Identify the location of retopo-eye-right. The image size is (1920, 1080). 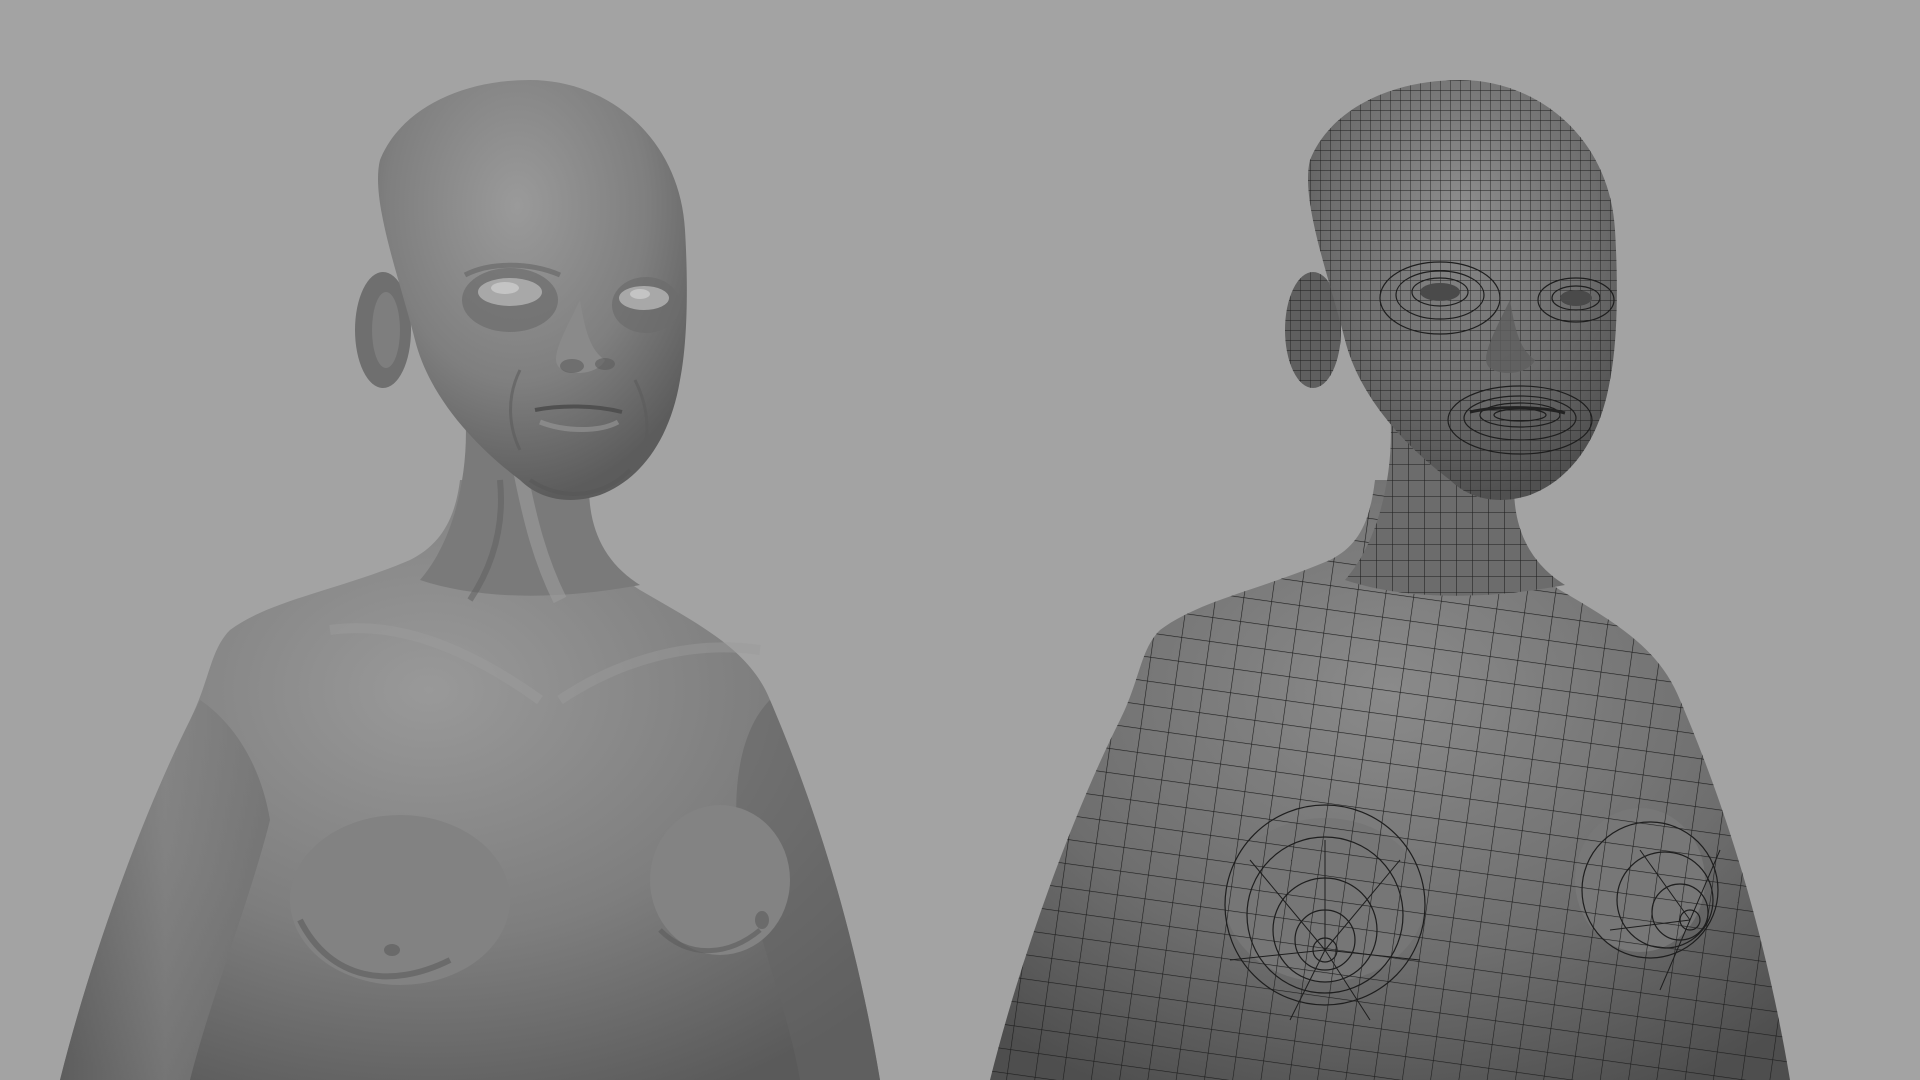
(1576, 298).